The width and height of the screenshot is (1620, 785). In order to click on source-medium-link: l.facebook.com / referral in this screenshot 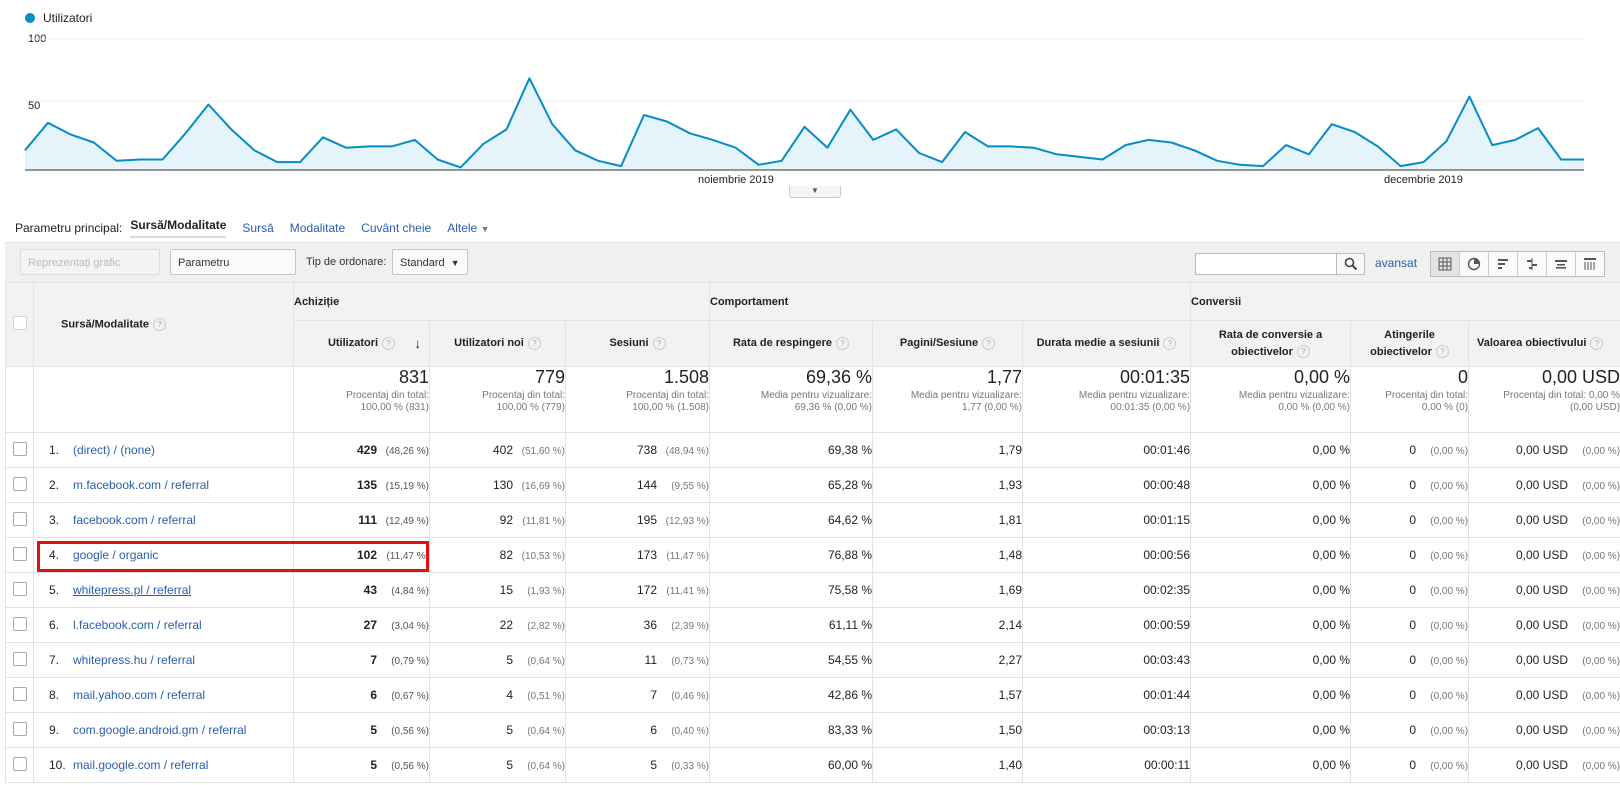, I will do `click(137, 625)`.